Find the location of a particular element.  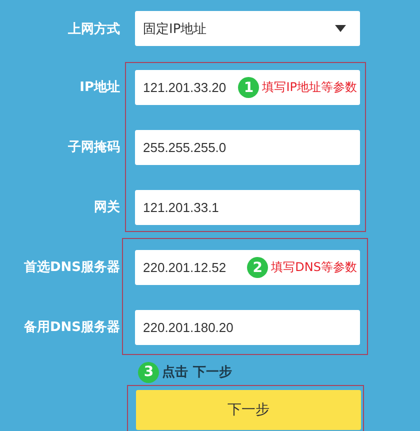

field-label: 子网掩码 is located at coordinates (93, 148).